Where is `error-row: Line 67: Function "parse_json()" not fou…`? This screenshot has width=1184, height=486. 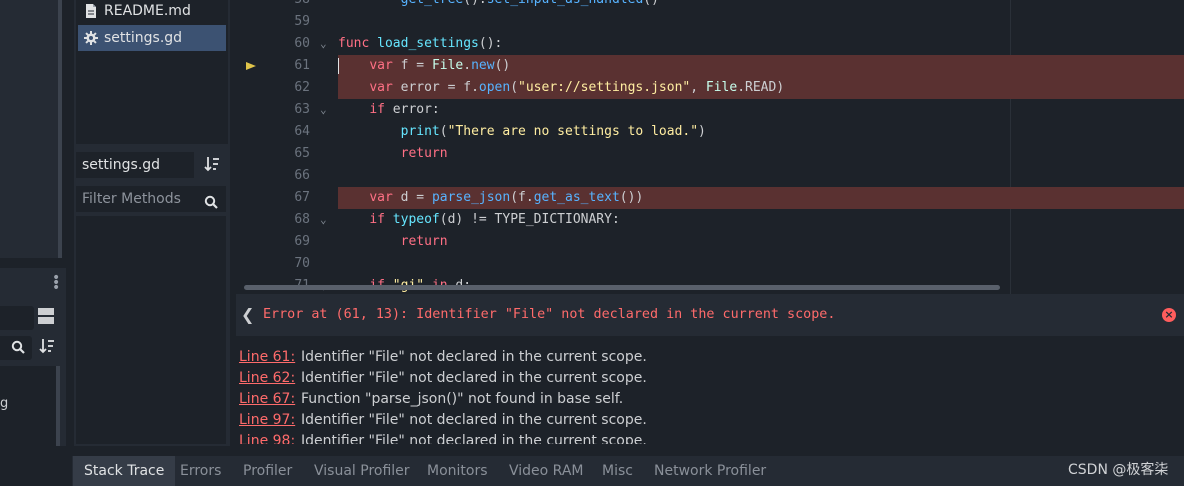 error-row: Line 67: Function "parse_json()" not fou… is located at coordinates (431, 399).